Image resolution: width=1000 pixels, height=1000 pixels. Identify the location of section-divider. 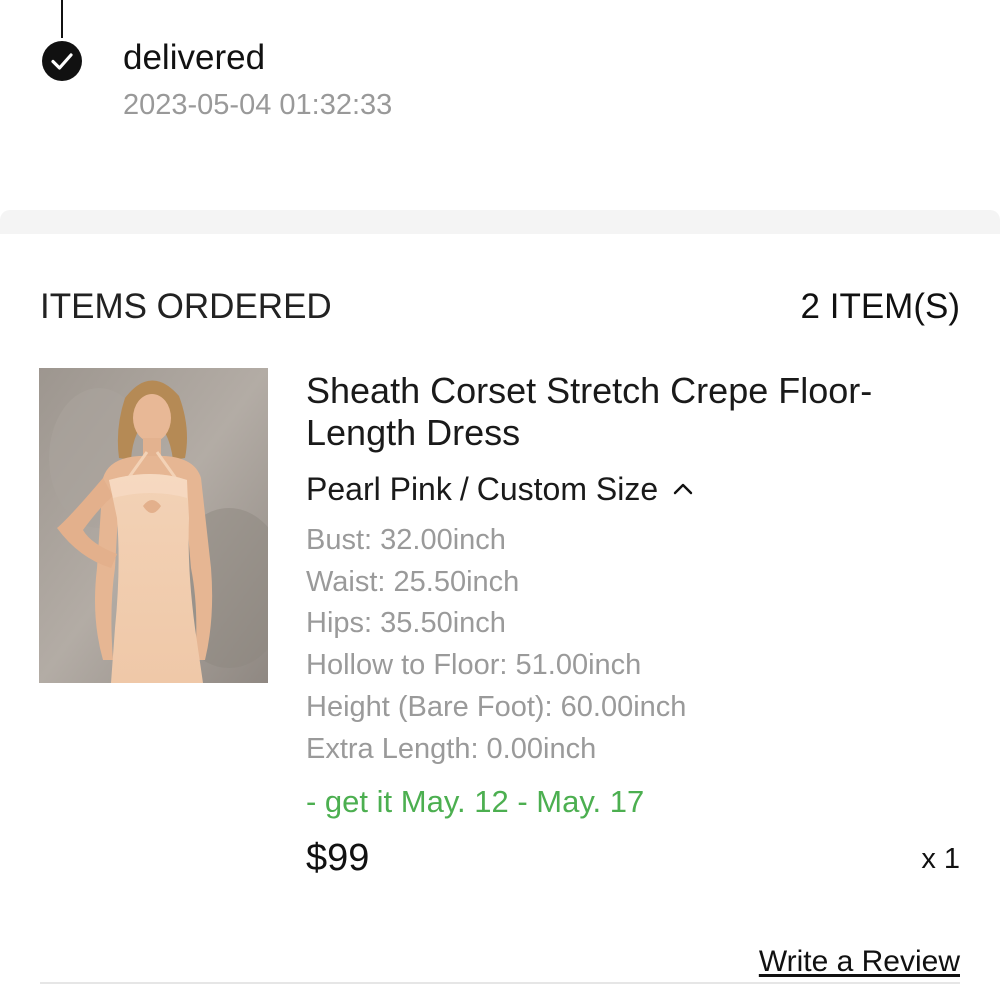
(500, 222).